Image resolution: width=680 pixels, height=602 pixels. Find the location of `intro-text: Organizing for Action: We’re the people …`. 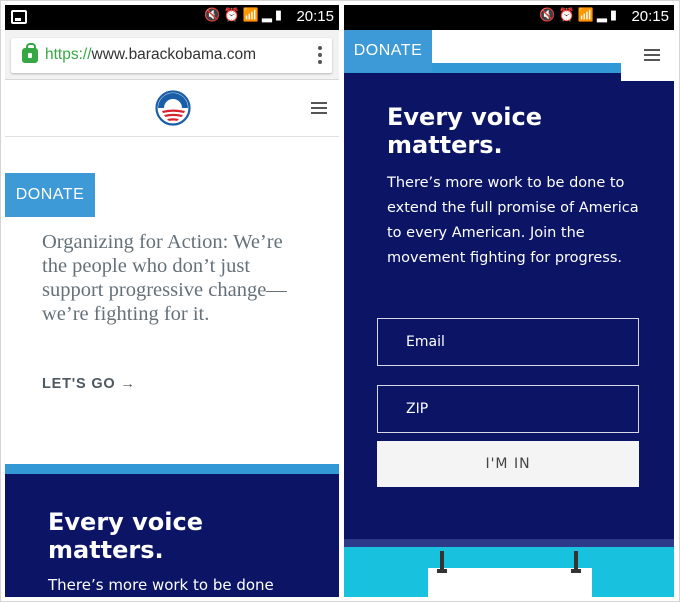

intro-text: Organizing for Action: We’re the people … is located at coordinates (164, 278).